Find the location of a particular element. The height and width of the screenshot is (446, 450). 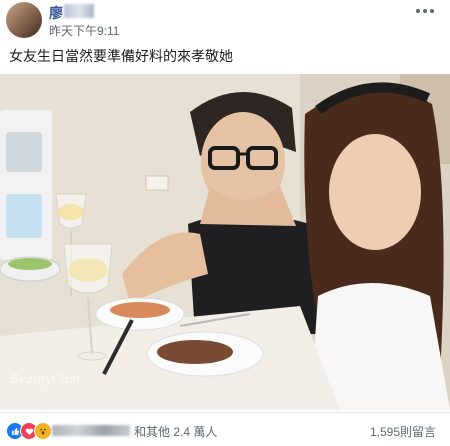

author-name-redaction is located at coordinates (79, 11).